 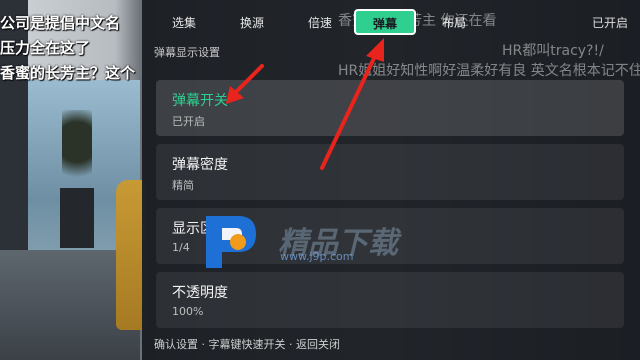 What do you see at coordinates (200, 101) in the screenshot?
I see `setting-title: 弹幕开关` at bounding box center [200, 101].